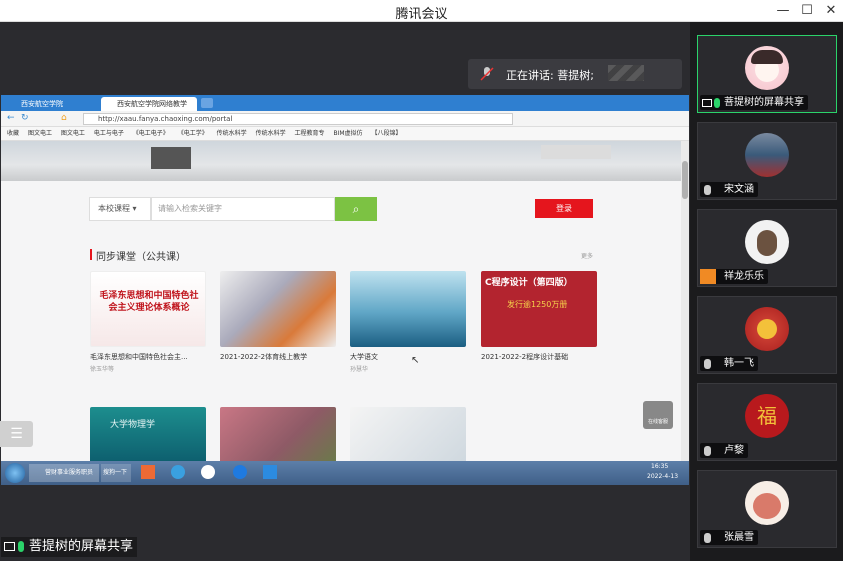 Image resolution: width=843 pixels, height=561 pixels. I want to click on bookmark-item: 电工与电子, so click(109, 133).